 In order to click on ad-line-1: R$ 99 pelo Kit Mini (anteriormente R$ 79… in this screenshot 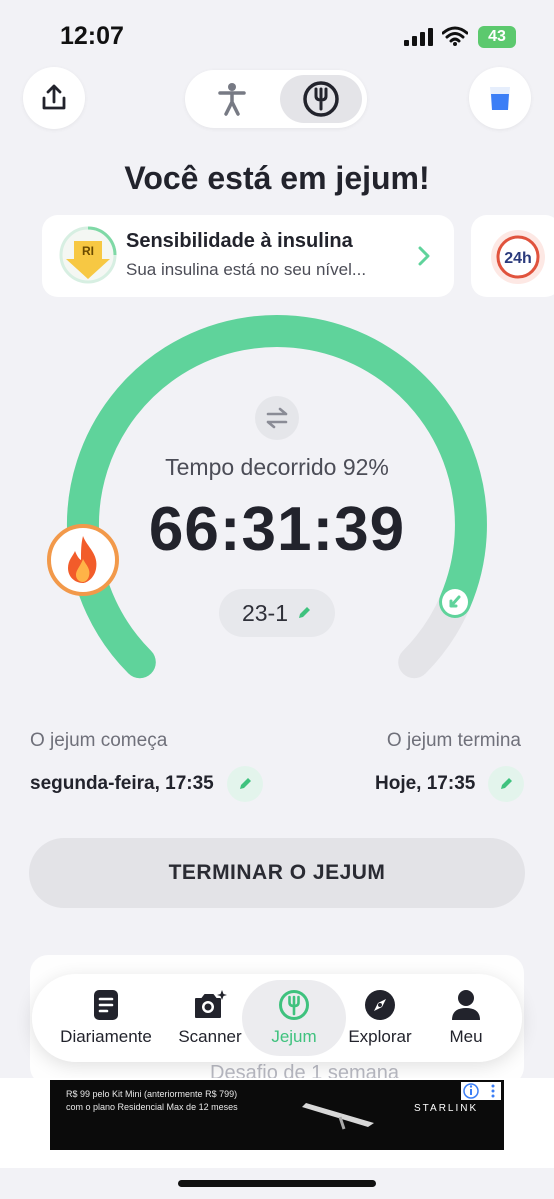, I will do `click(152, 1094)`.